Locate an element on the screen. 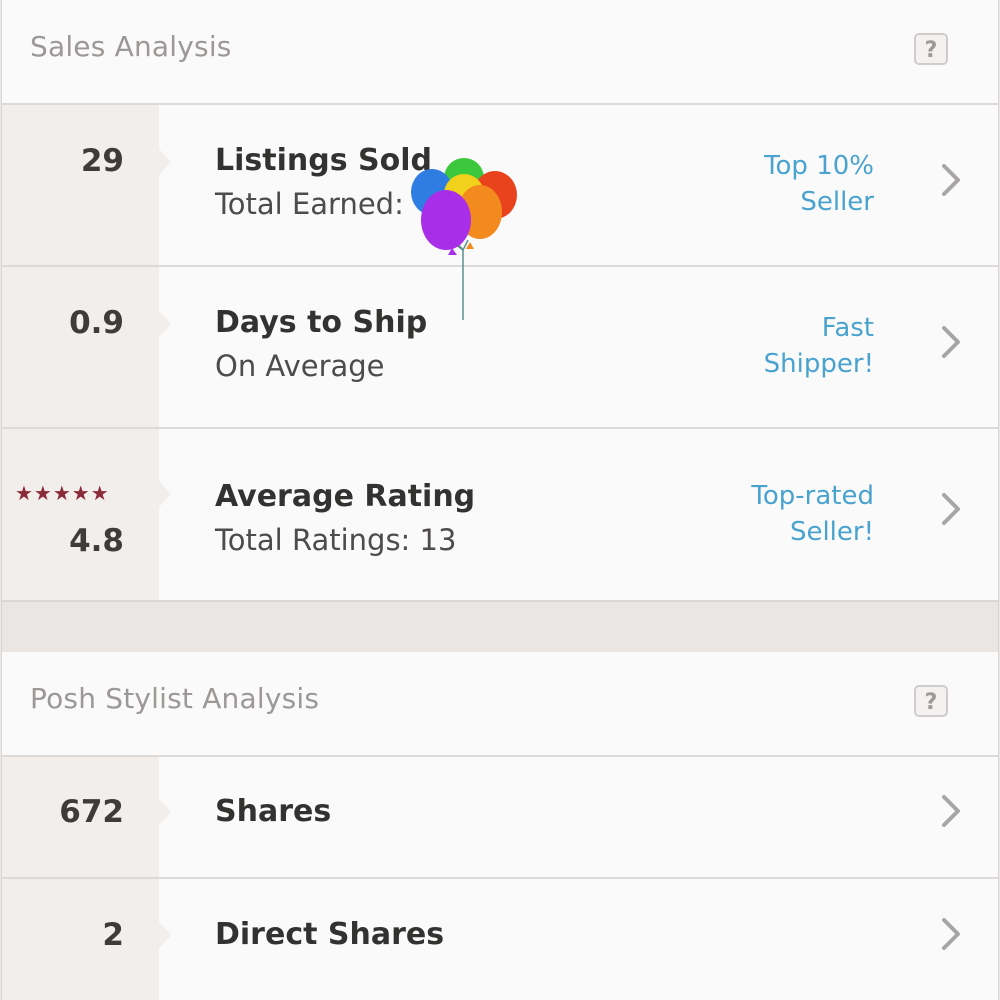 The height and width of the screenshot is (1000, 1000). shares-row: 672 Shares is located at coordinates (500, 818).